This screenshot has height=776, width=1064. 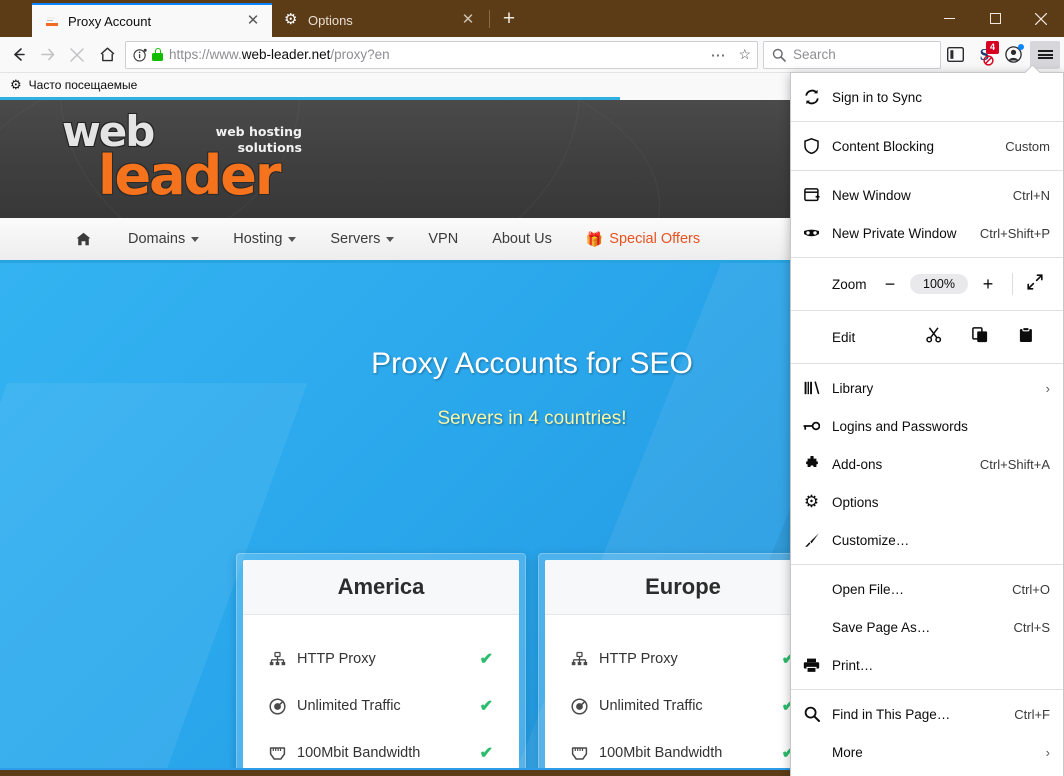 I want to click on new-tab-button: +, so click(x=509, y=20).